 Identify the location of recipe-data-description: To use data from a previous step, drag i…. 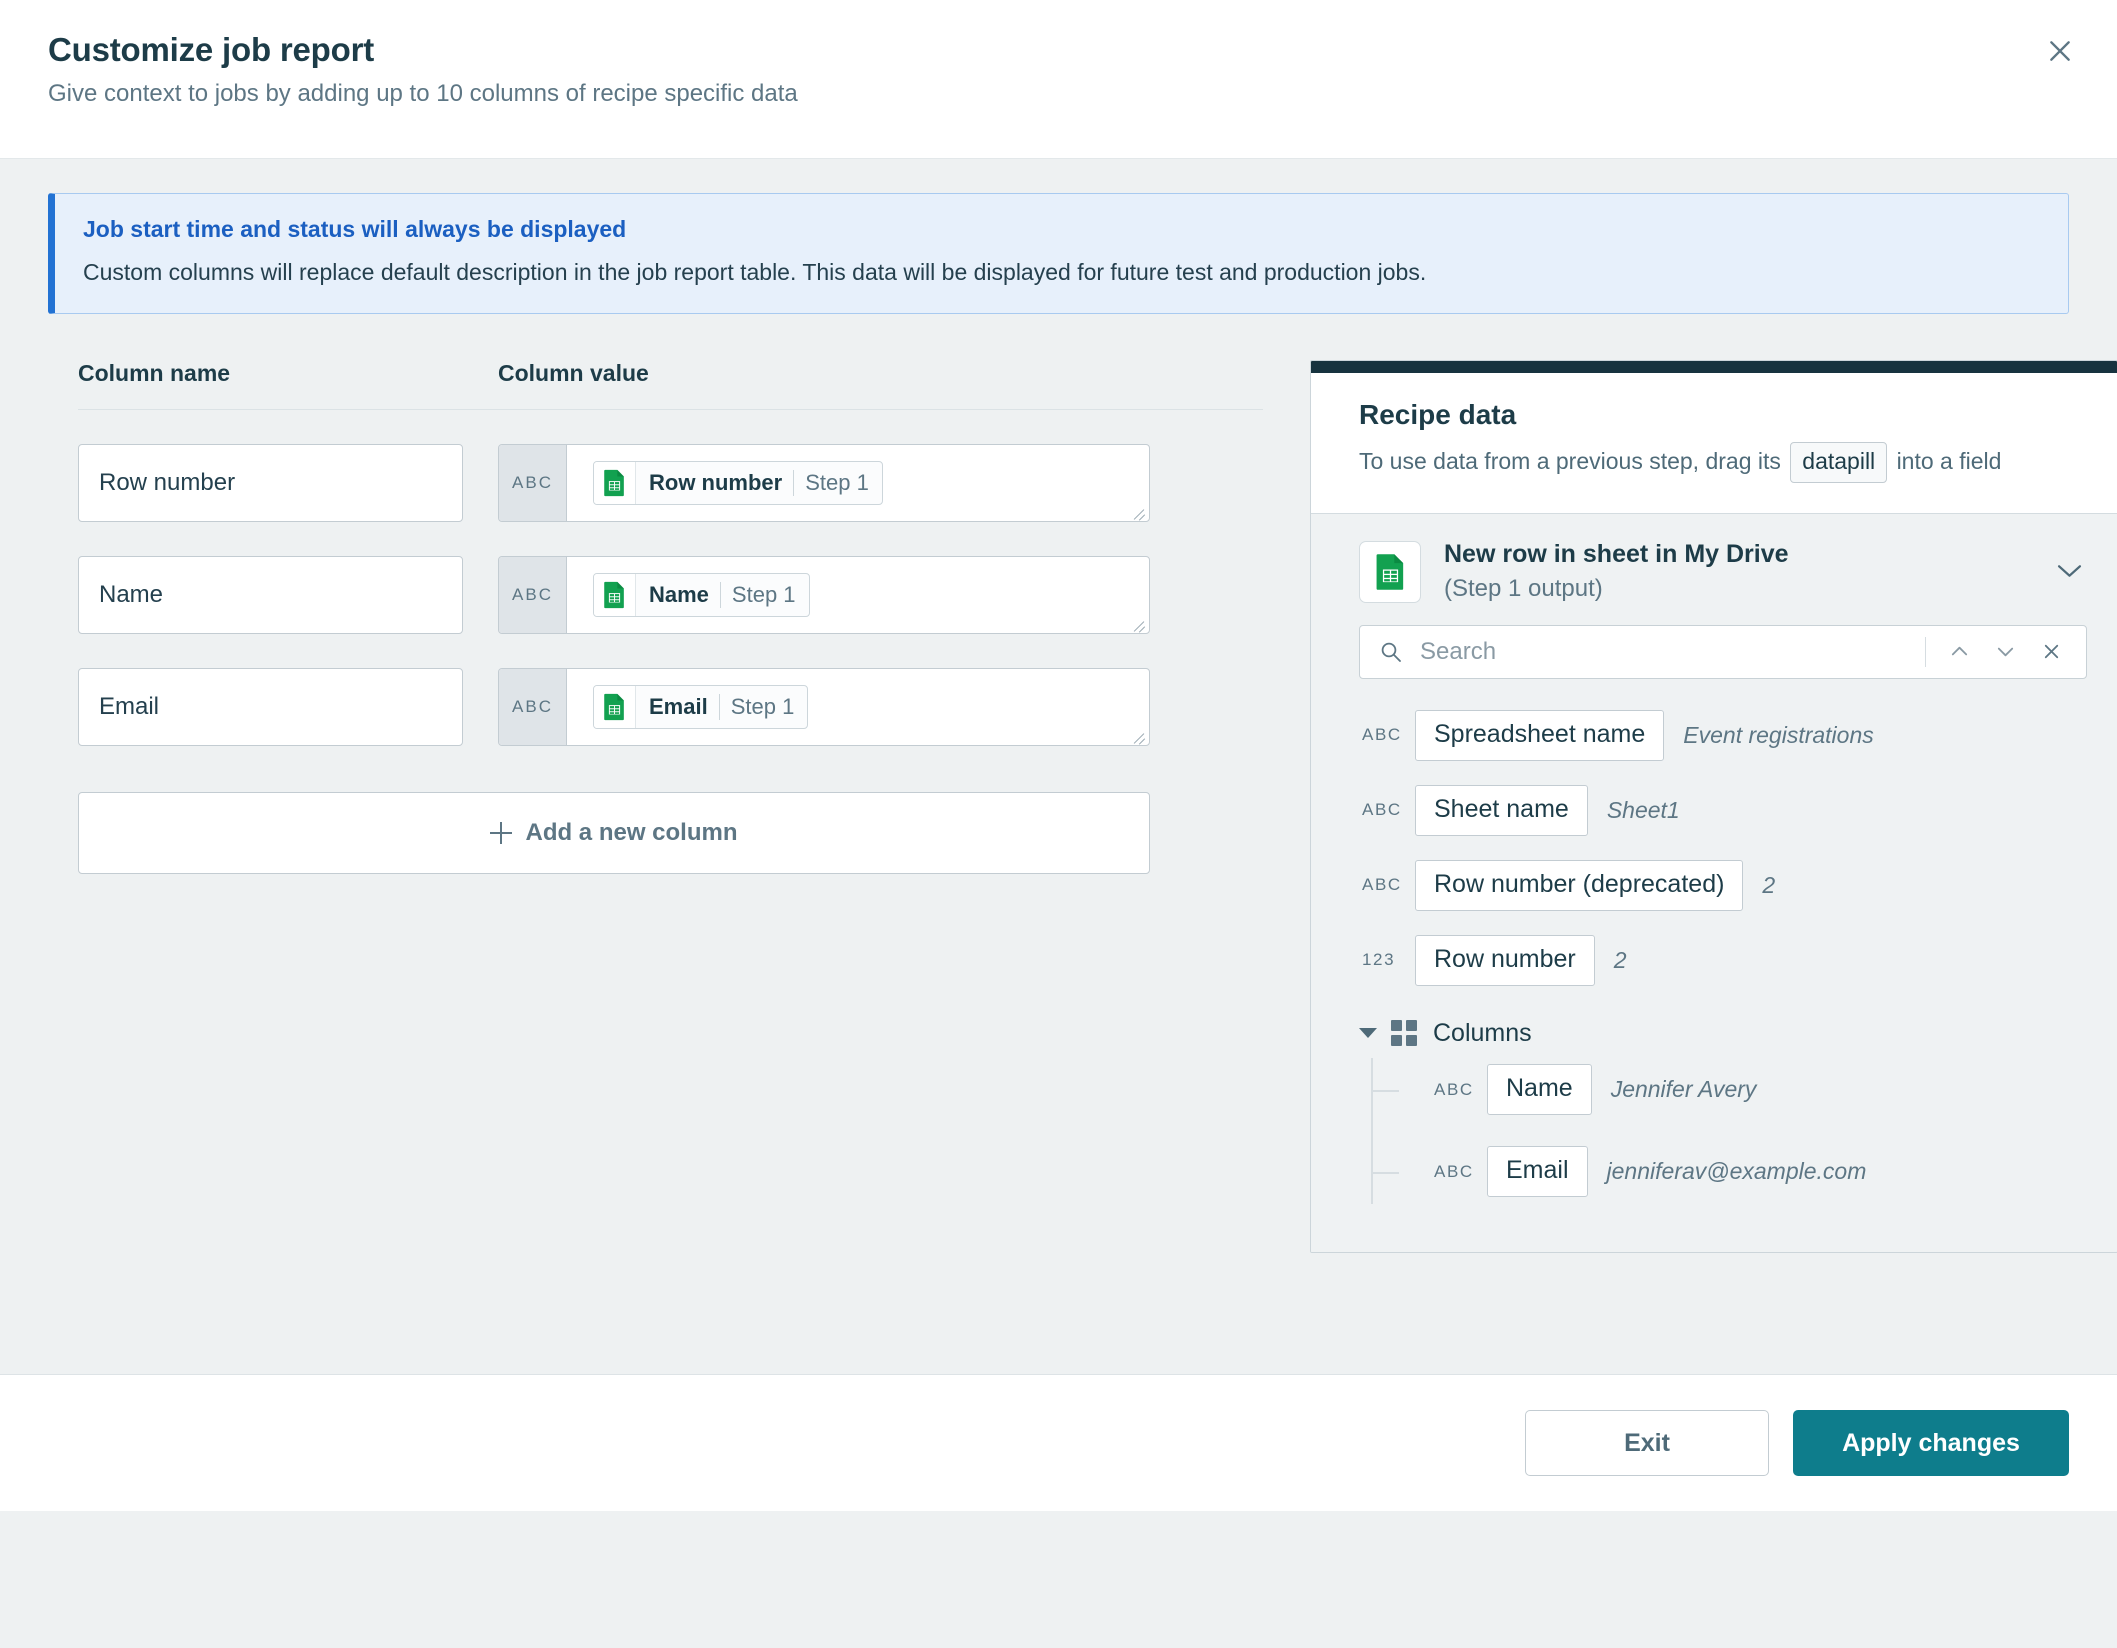
(1714, 463).